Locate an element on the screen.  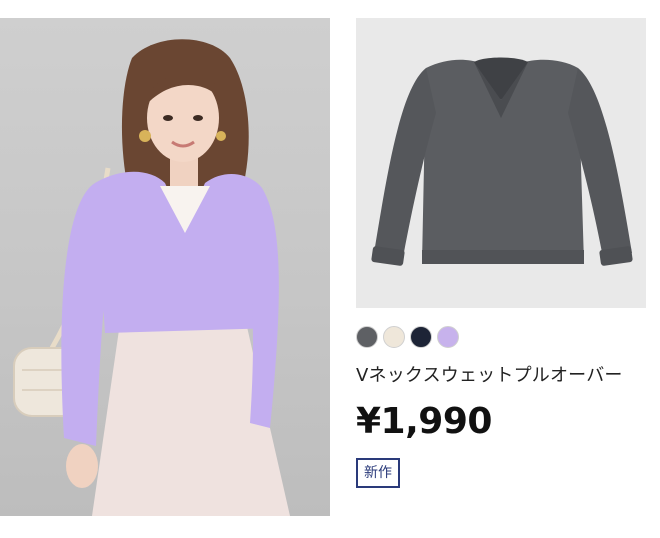
new-badge: 新作 is located at coordinates (378, 473).